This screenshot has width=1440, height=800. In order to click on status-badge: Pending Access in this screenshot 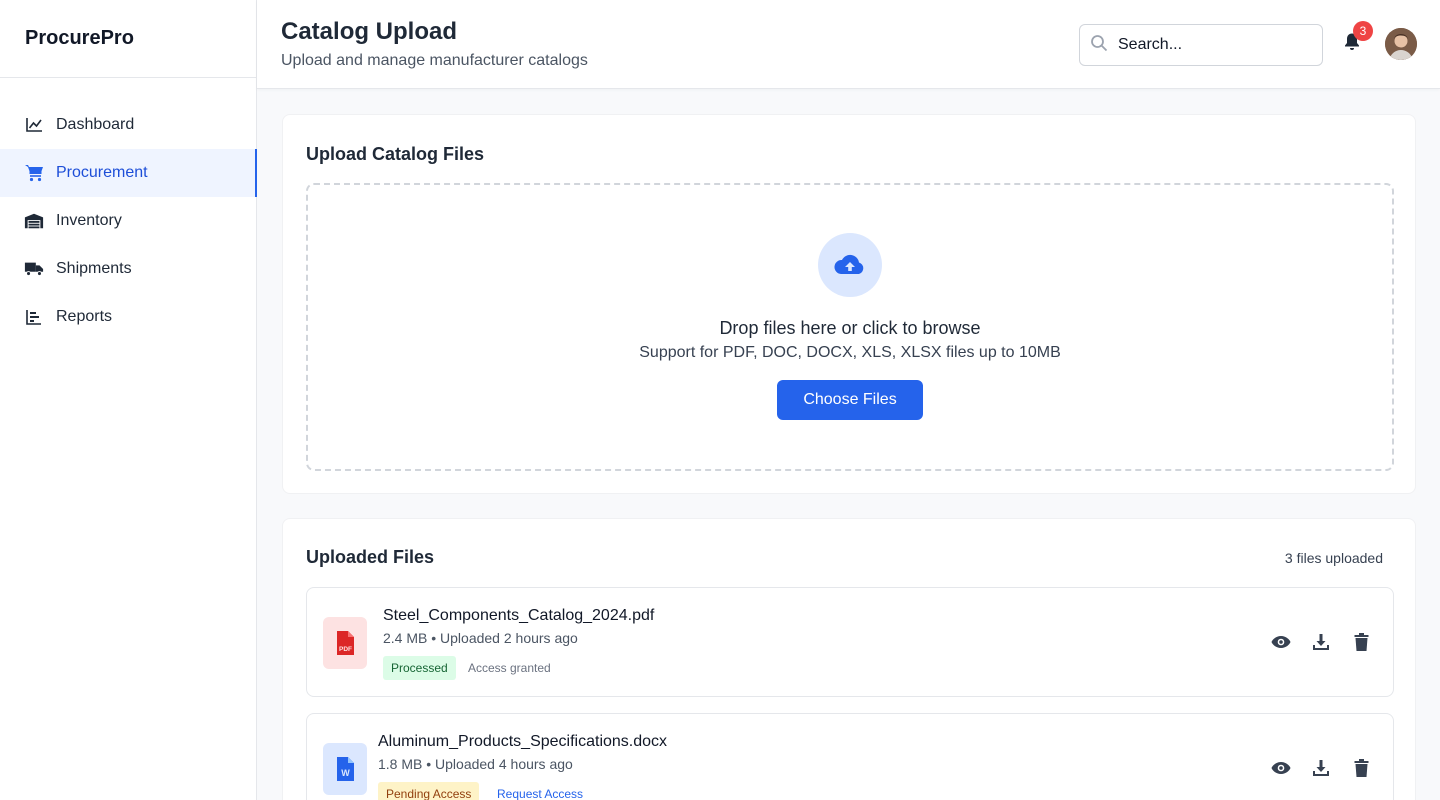, I will do `click(429, 791)`.